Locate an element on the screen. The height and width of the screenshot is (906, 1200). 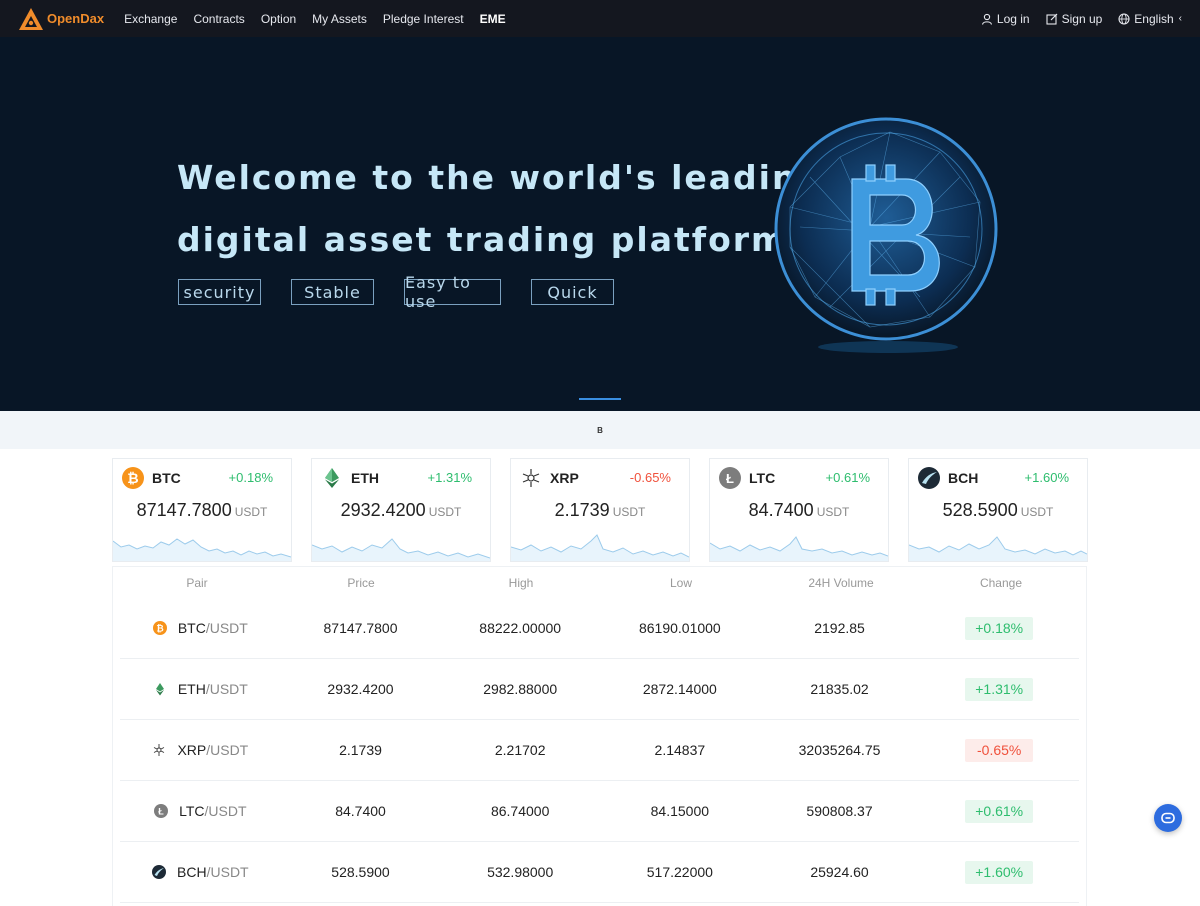
row-low: 2872.14000 is located at coordinates (679, 689).